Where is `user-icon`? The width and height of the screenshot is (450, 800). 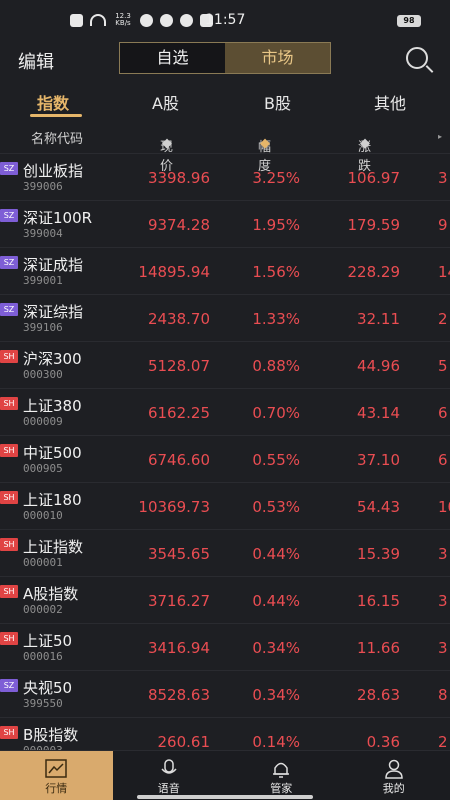
user-icon is located at coordinates (393, 769).